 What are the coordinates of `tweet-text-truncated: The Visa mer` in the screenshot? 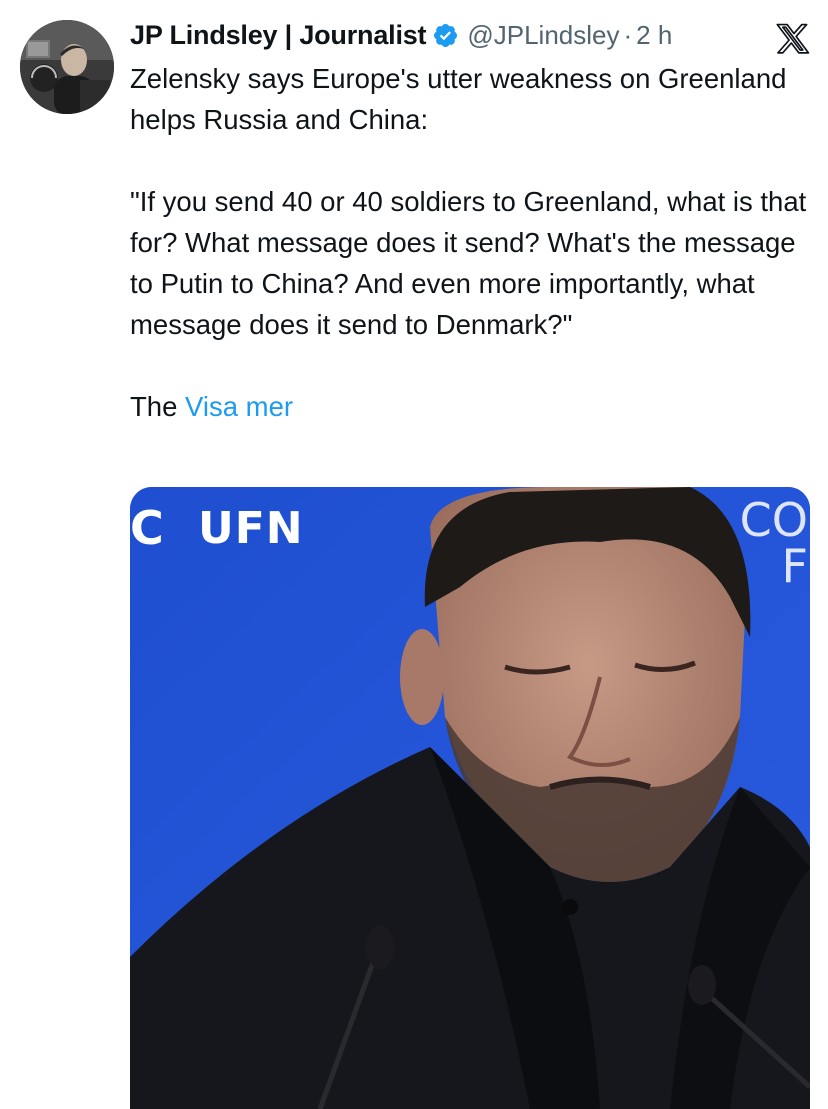 It's located at (470, 406).